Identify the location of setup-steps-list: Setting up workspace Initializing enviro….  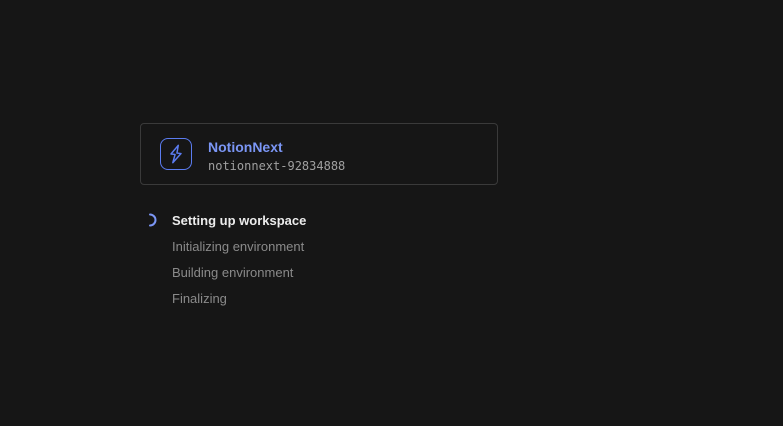
(320, 262).